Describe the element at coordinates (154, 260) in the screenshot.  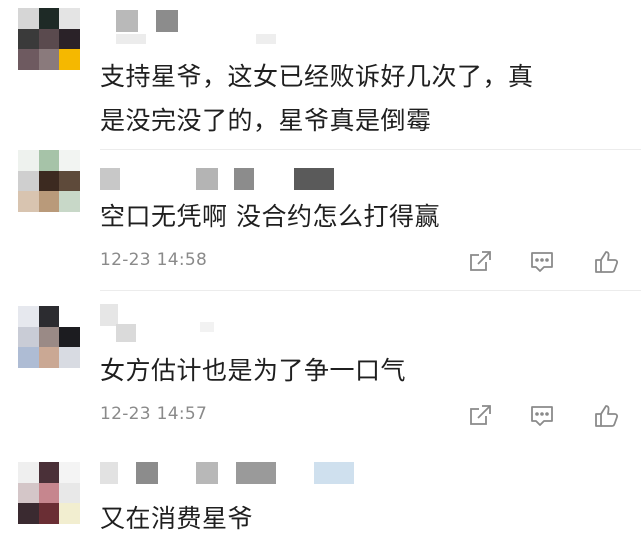
I see `timestamp: 12-23 14:58` at that location.